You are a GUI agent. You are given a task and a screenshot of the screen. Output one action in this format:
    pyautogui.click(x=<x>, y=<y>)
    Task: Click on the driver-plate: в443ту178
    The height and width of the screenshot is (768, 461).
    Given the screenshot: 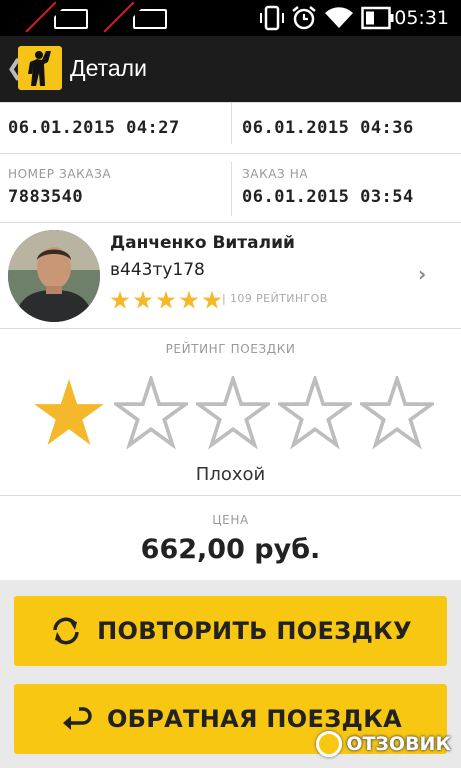 What is the action you would take?
    pyautogui.click(x=157, y=270)
    